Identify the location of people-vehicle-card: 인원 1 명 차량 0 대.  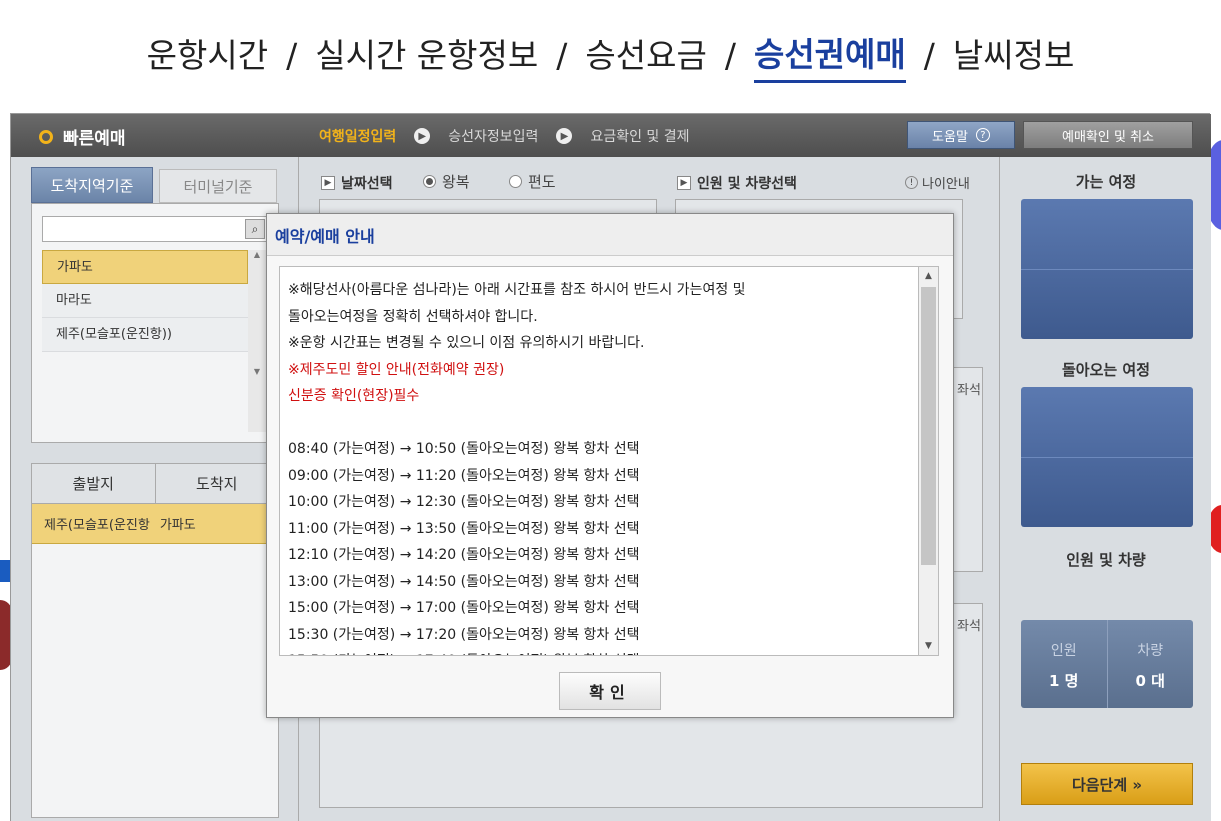
(1107, 664).